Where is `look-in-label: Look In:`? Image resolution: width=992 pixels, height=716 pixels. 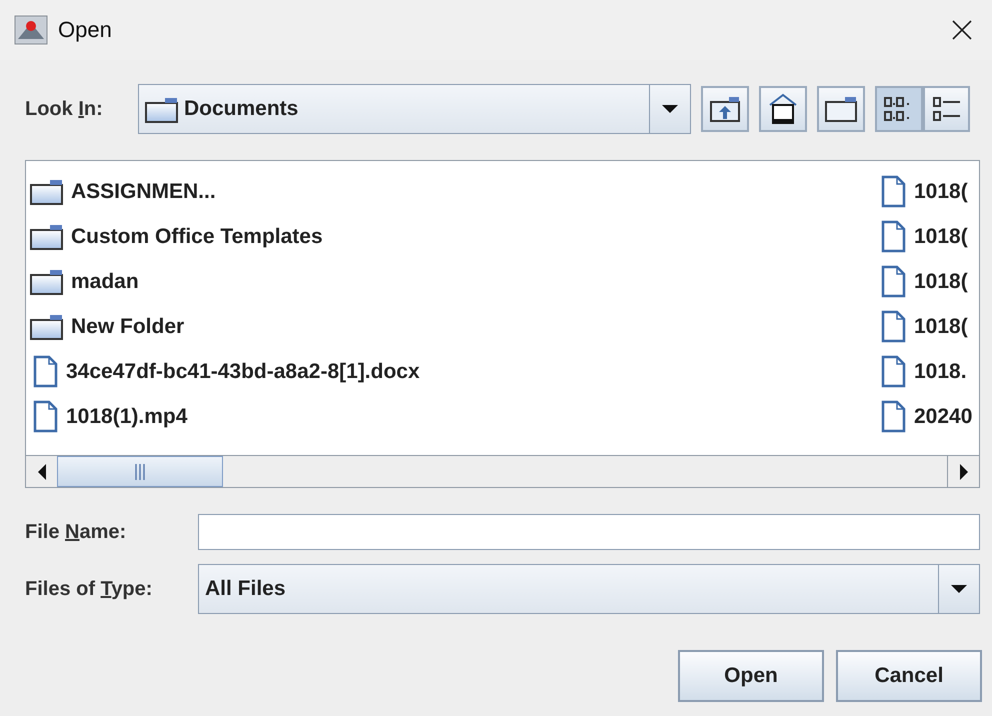 look-in-label: Look In: is located at coordinates (64, 109).